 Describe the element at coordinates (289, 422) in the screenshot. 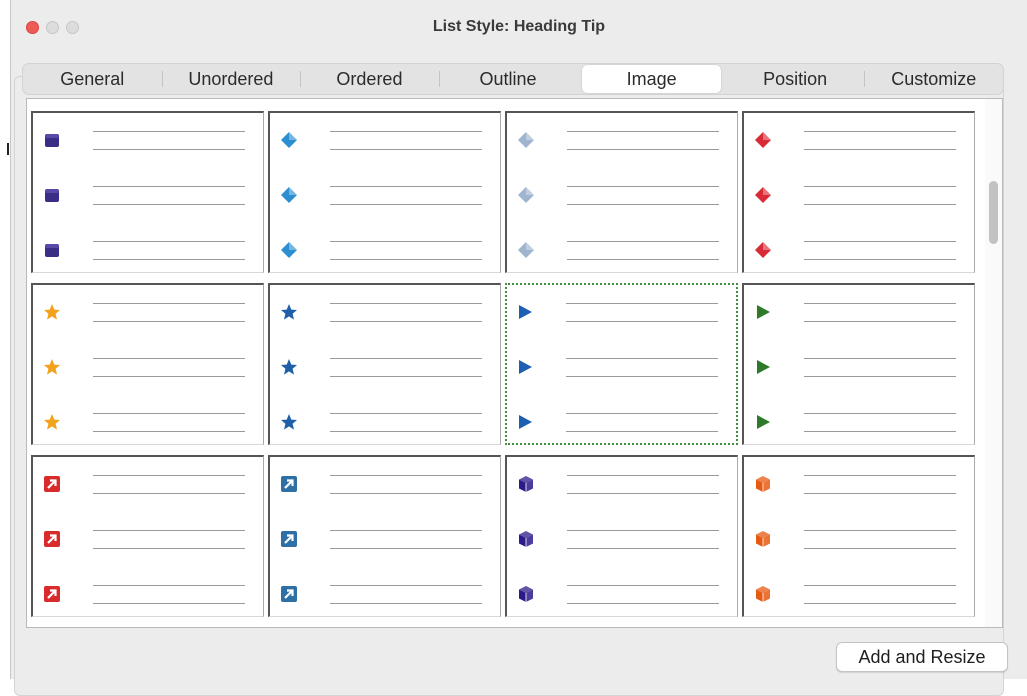

I see `star-blue-icon` at that location.